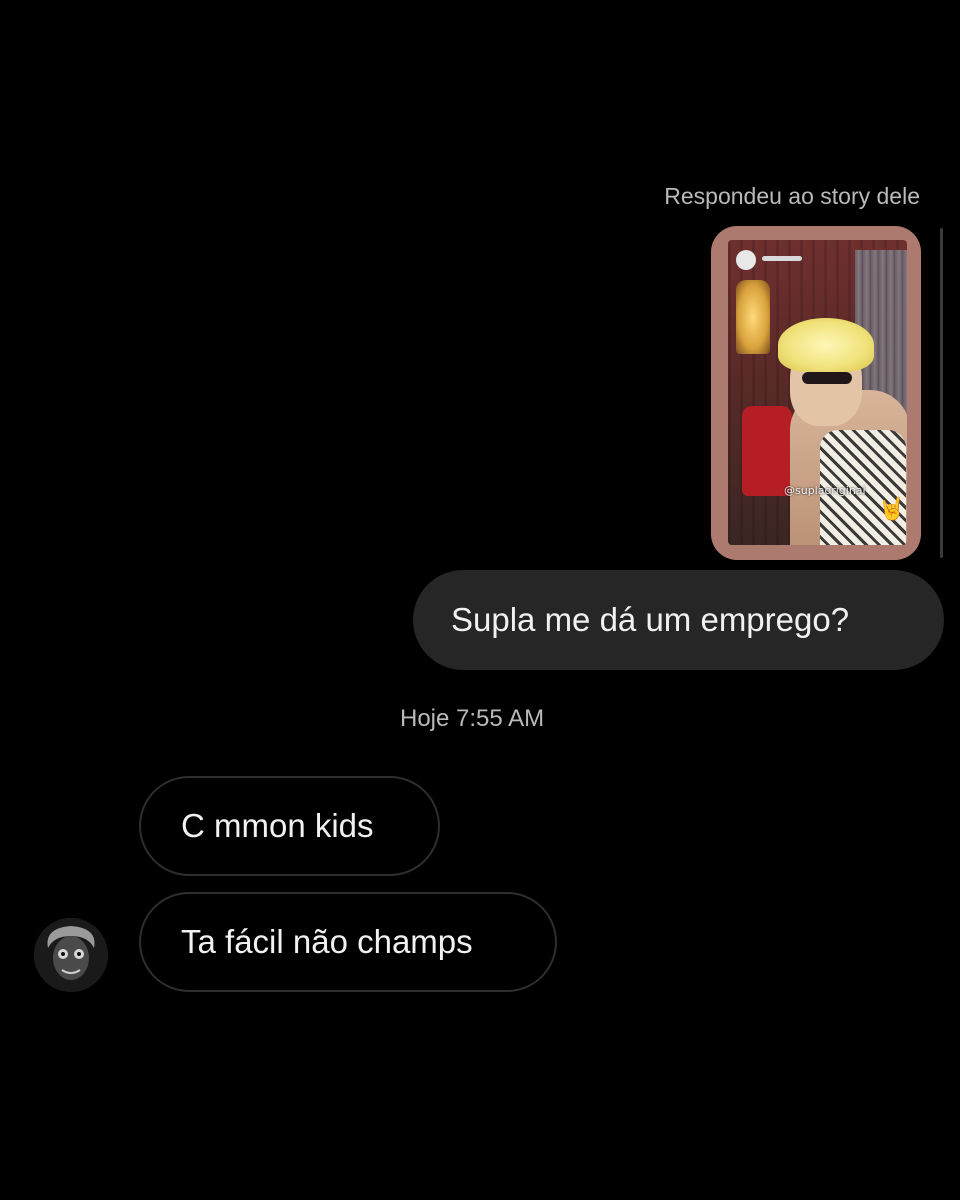 This screenshot has width=960, height=1200. I want to click on story-sunglasses, so click(827, 378).